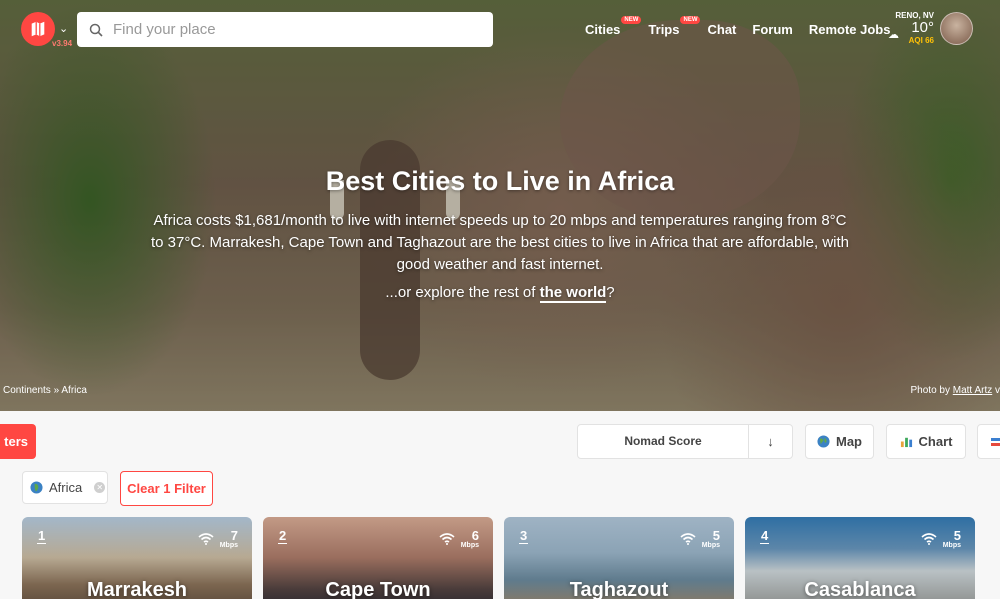 Image resolution: width=1000 pixels, height=599 pixels. Describe the element at coordinates (63, 28) in the screenshot. I see `chevron-down-icon: ⌄` at that location.